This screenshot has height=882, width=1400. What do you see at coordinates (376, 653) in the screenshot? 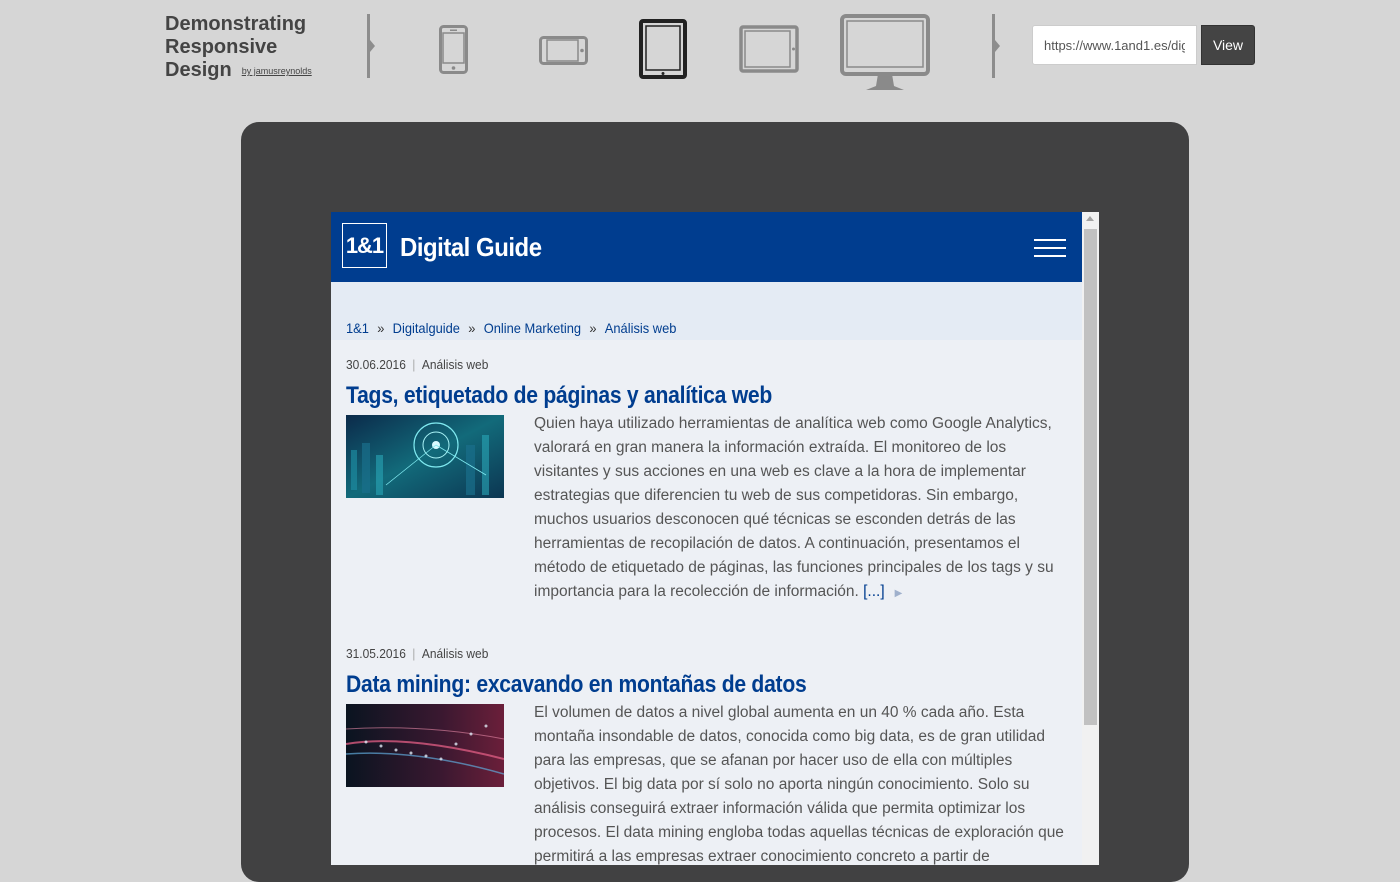
I see `article-date: 31.05.2016` at bounding box center [376, 653].